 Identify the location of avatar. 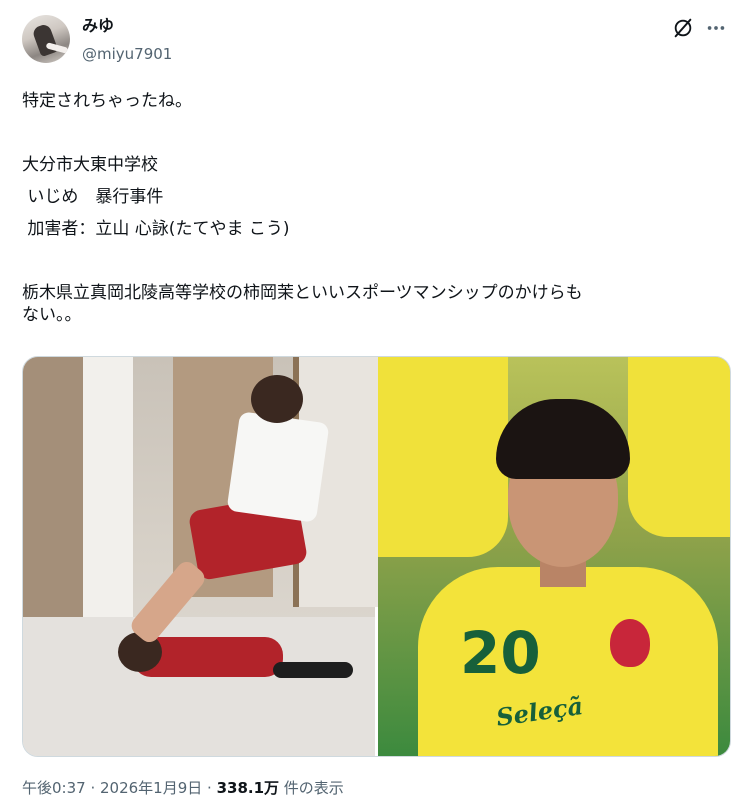
(46, 39).